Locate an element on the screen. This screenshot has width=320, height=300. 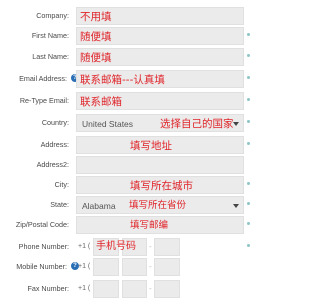
city-hint: 填写所在城市 is located at coordinates (161, 186).